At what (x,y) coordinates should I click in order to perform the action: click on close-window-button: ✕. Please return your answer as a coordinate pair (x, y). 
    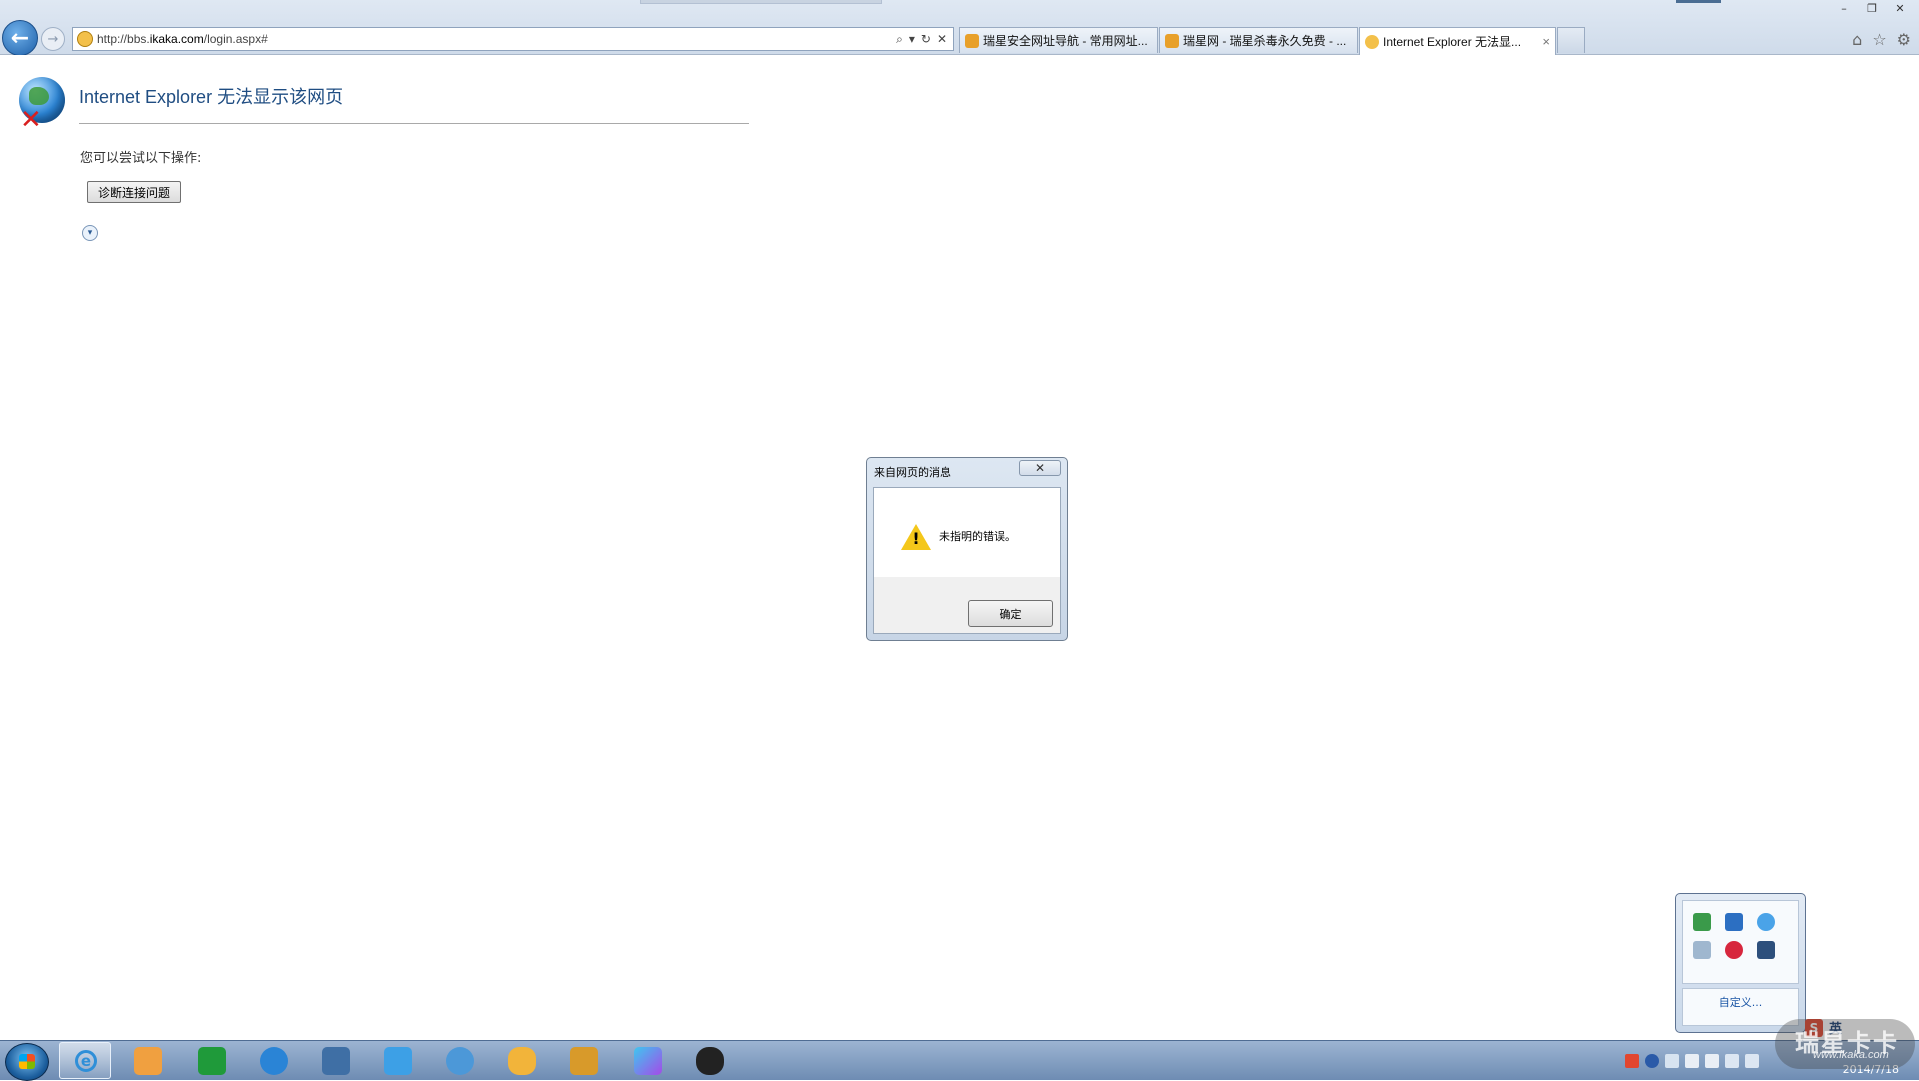
    Looking at the image, I should click on (1900, 8).